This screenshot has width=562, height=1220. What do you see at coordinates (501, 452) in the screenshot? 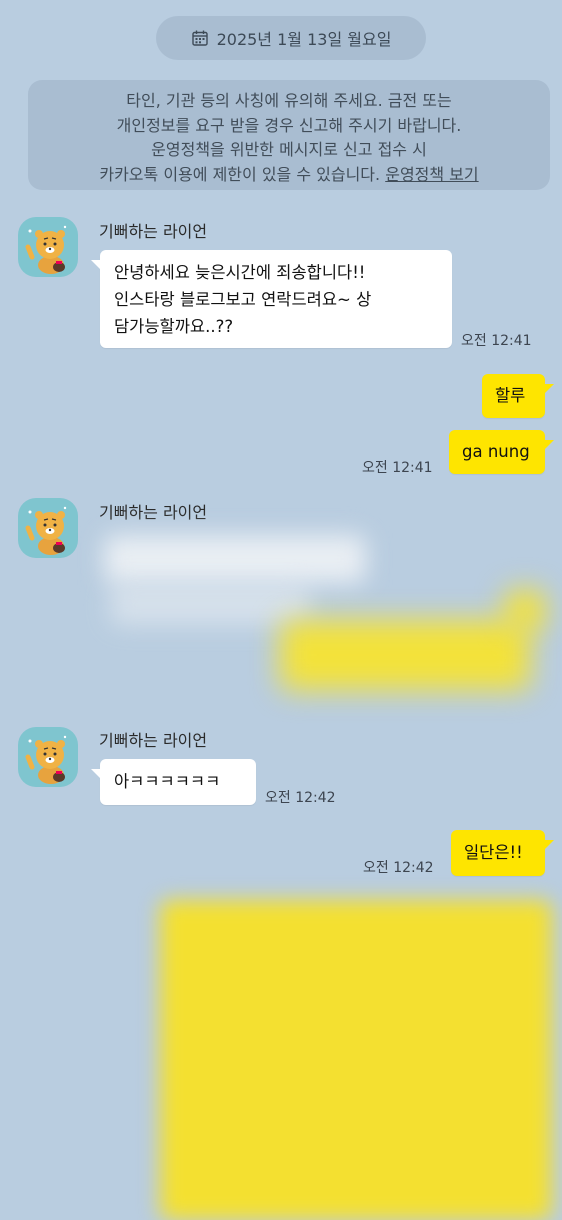
I see `outgoing-message: ga nung` at bounding box center [501, 452].